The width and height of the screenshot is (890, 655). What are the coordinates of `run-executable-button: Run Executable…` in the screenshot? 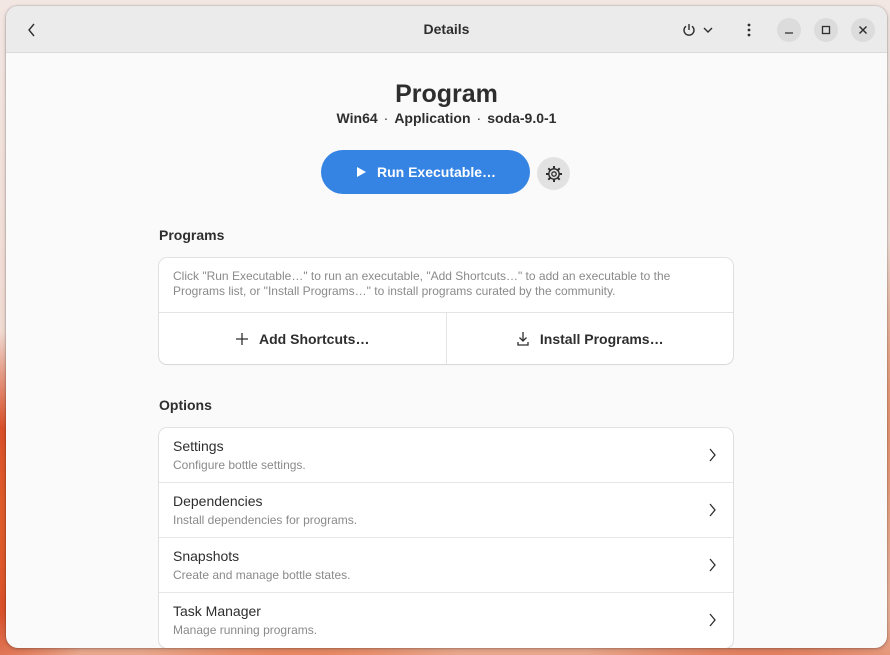 It's located at (425, 172).